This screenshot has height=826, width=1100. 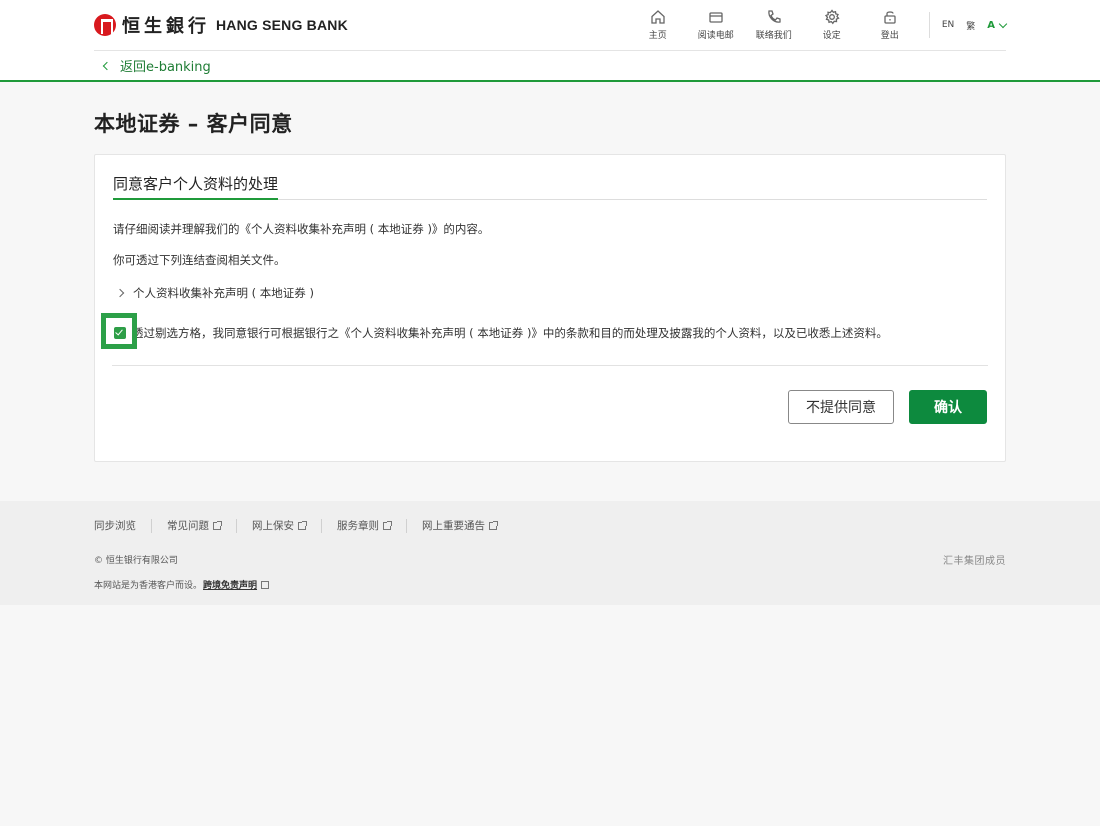 I want to click on nav-settings: 设定, so click(x=832, y=25).